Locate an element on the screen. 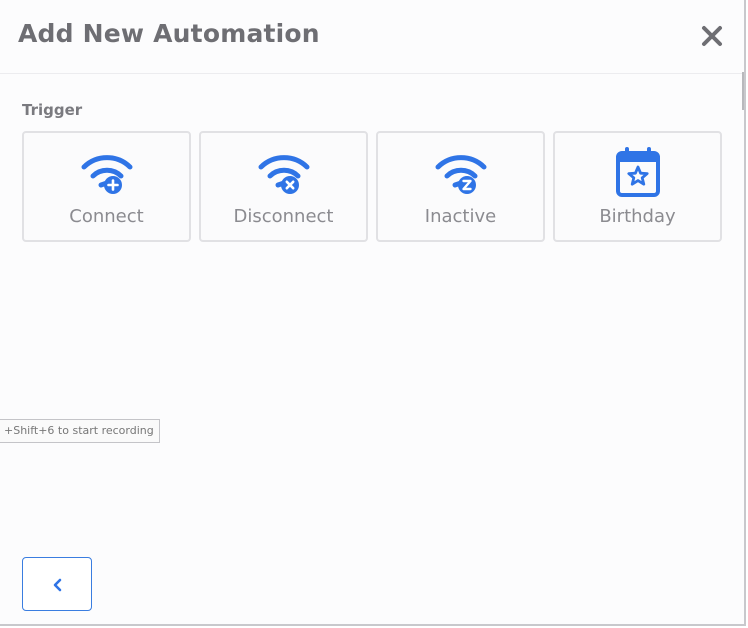 This screenshot has height=628, width=748. trigger-option-label: Birthday is located at coordinates (637, 216).